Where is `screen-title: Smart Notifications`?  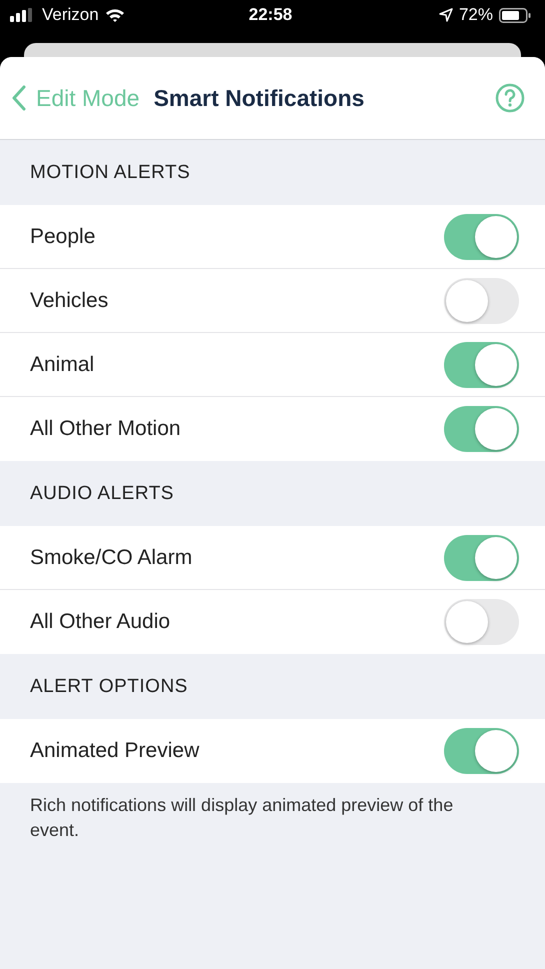 screen-title: Smart Notifications is located at coordinates (260, 98).